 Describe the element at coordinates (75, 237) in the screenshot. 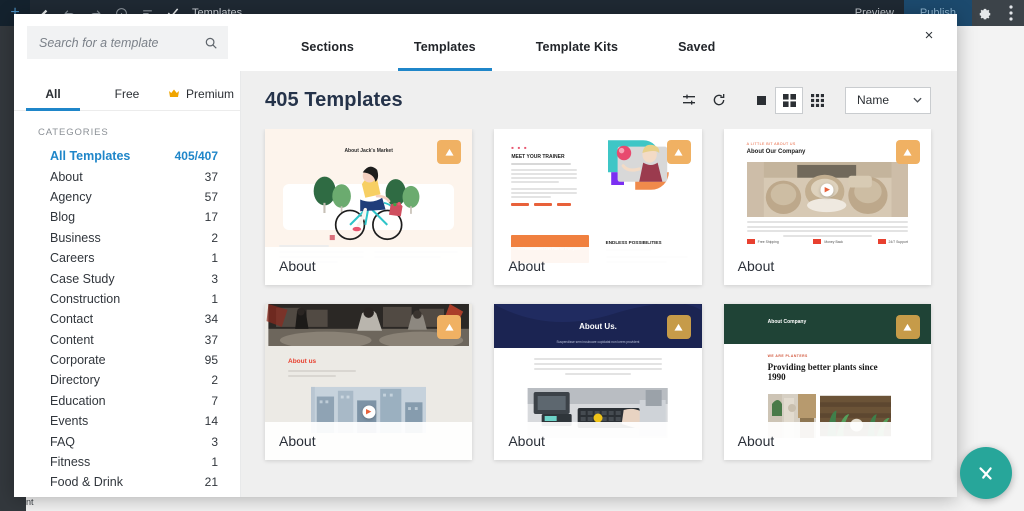

I see `category-label: Business` at that location.